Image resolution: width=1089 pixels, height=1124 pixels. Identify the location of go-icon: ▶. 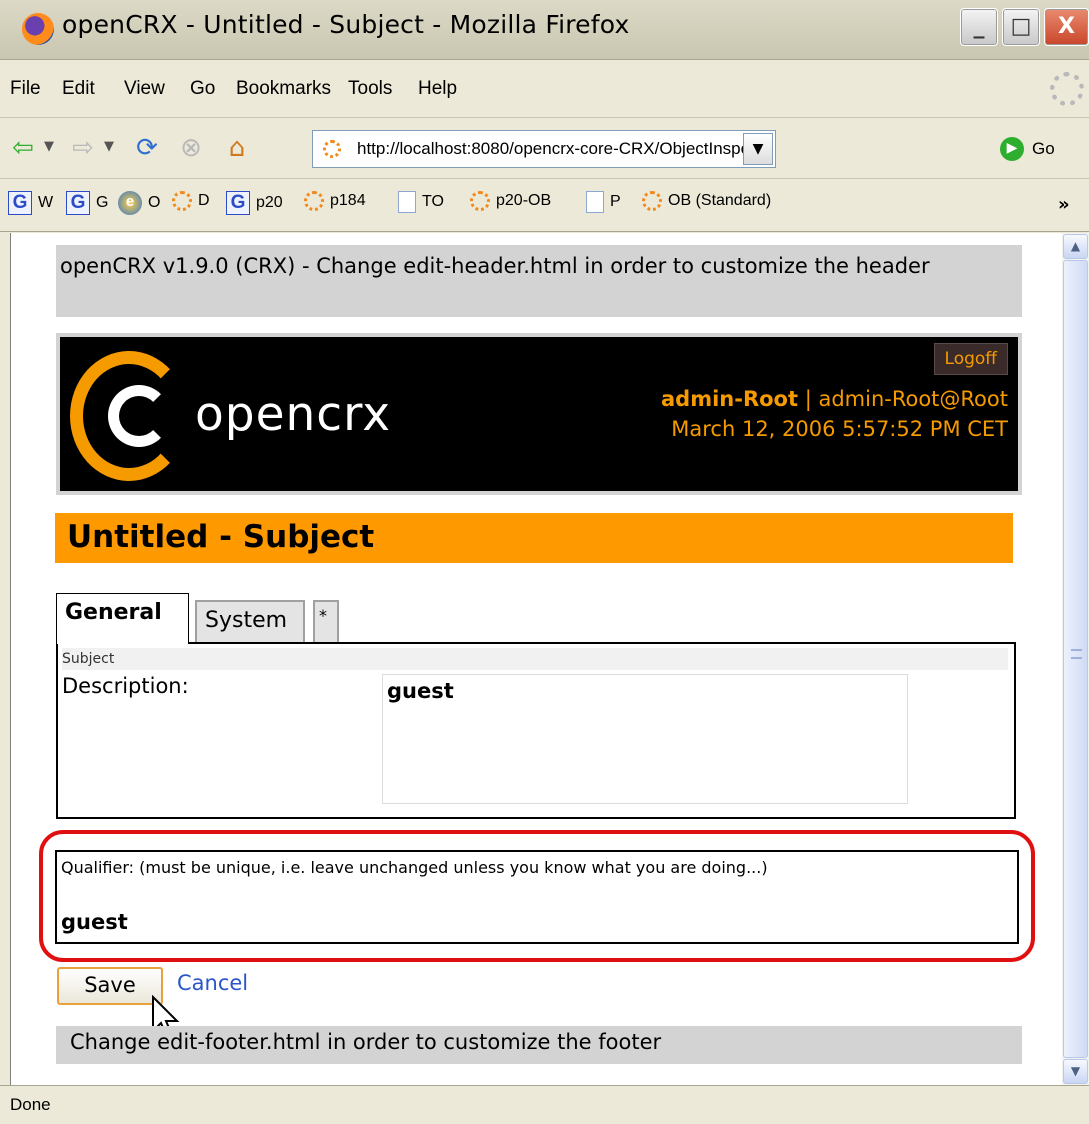
(1012, 149).